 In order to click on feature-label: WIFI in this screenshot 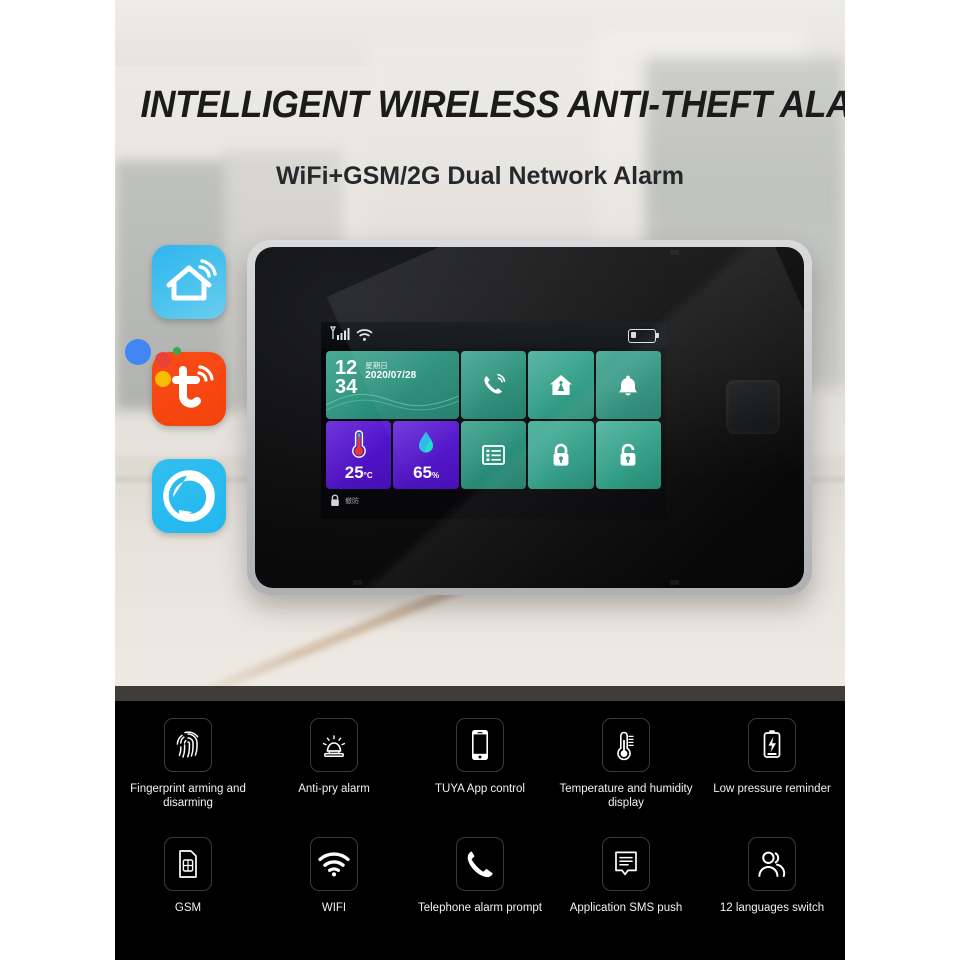, I will do `click(334, 908)`.